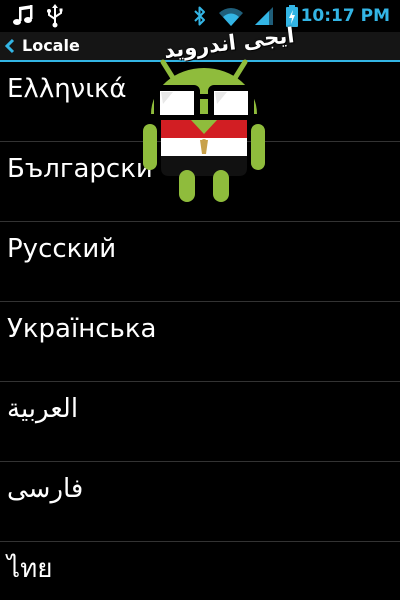 The image size is (400, 600). I want to click on locale-item-russian: Русский, so click(200, 262).